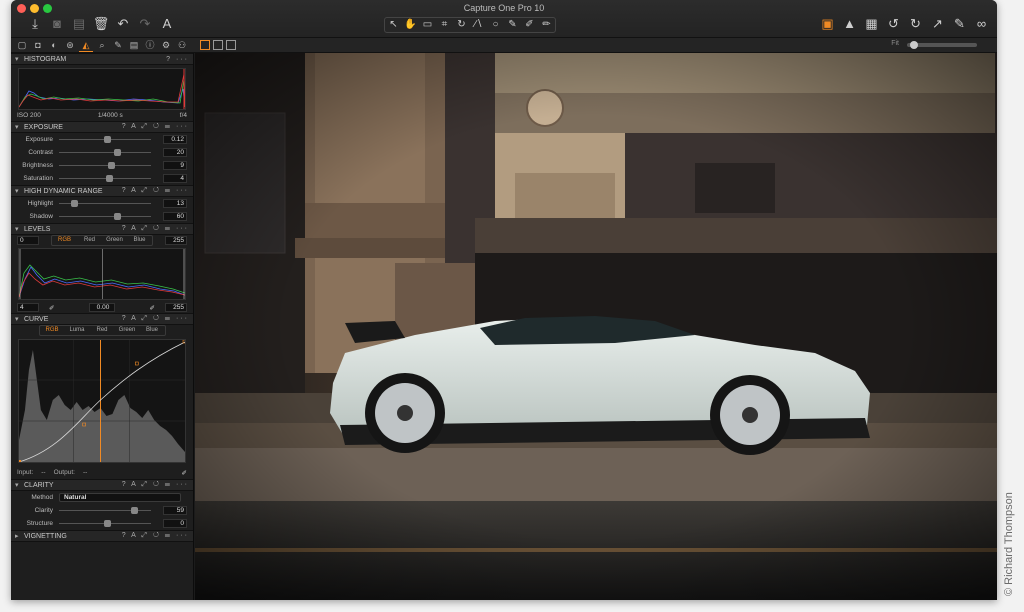 This screenshot has height=612, width=1024. I want to click on curve-picker-icon: ✐, so click(184, 473).